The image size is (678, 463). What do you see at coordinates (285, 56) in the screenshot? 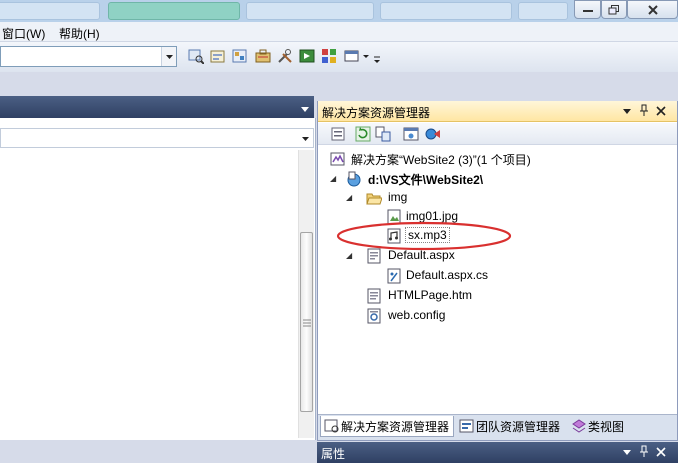
I see `tools-icon` at bounding box center [285, 56].